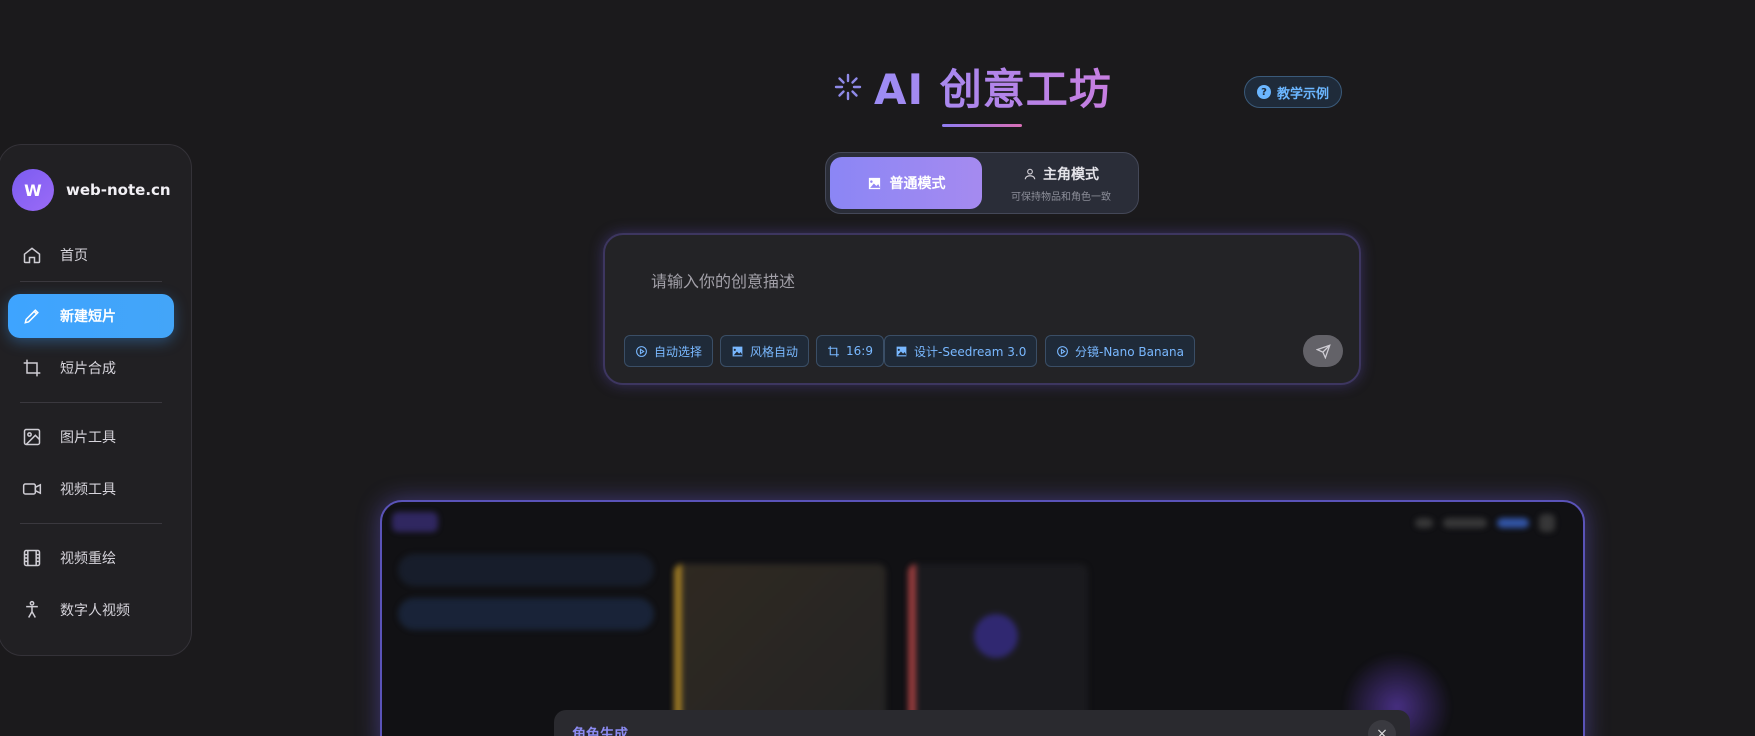 Image resolution: width=1755 pixels, height=736 pixels. I want to click on chip-label: 分镜-Nano Banana, so click(1129, 351).